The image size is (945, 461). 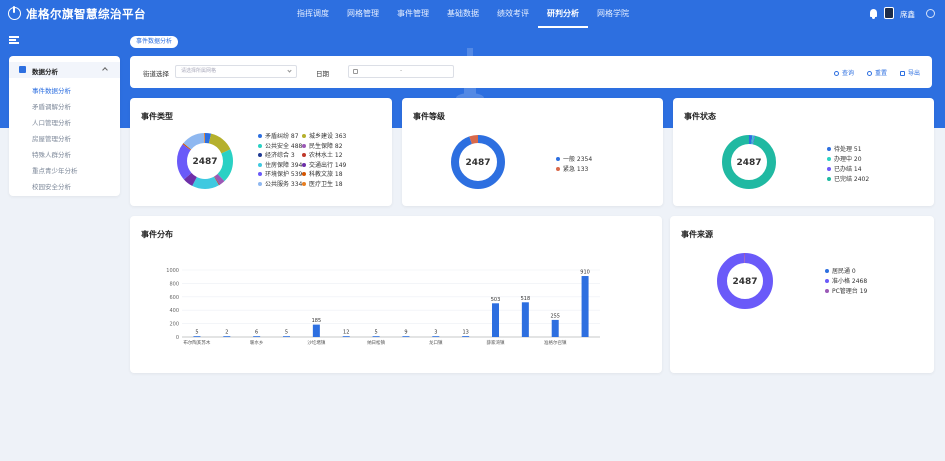 I want to click on event-level-donut: 2487, so click(x=478, y=162).